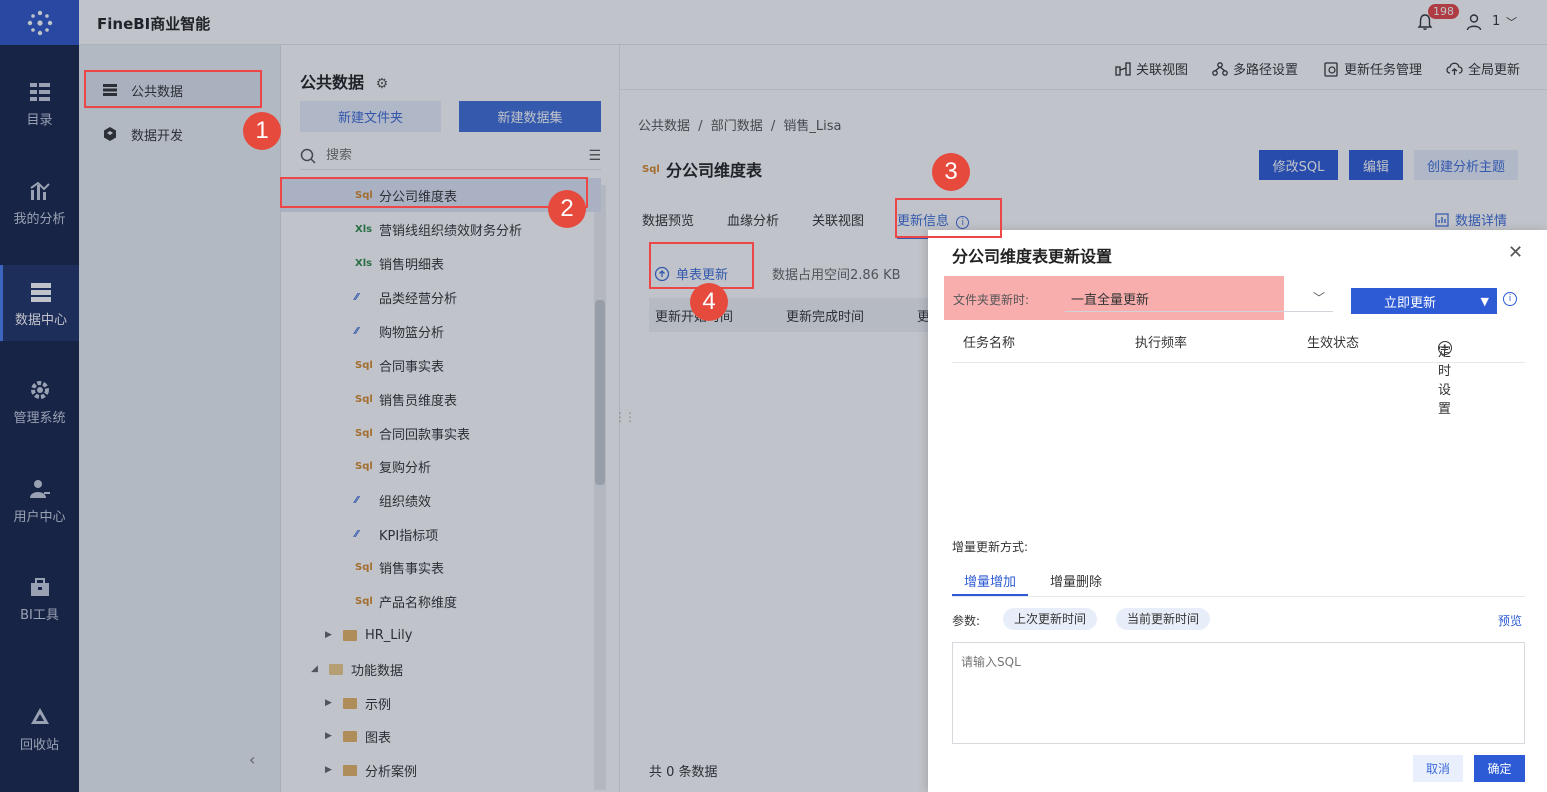 This screenshot has height=792, width=1547. Describe the element at coordinates (990, 547) in the screenshot. I see `incremental-label: 增量更新方式:` at that location.